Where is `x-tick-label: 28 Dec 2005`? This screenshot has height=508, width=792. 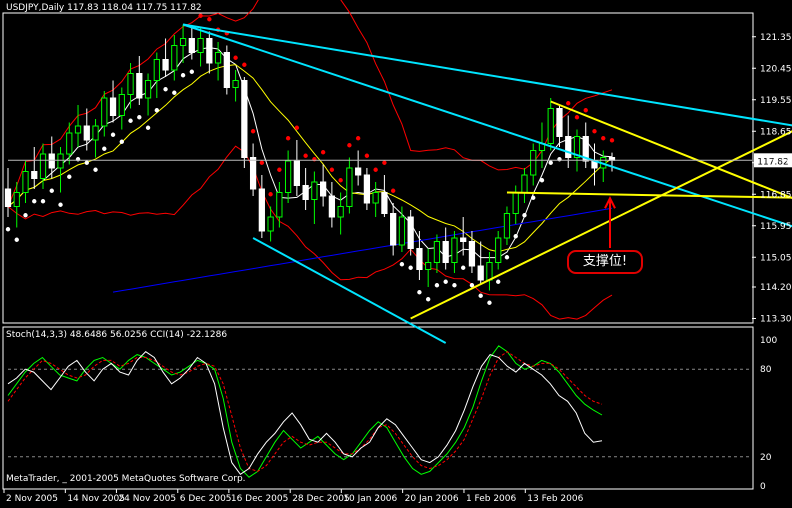
x-tick-label: 28 Dec 2005 is located at coordinates (321, 499).